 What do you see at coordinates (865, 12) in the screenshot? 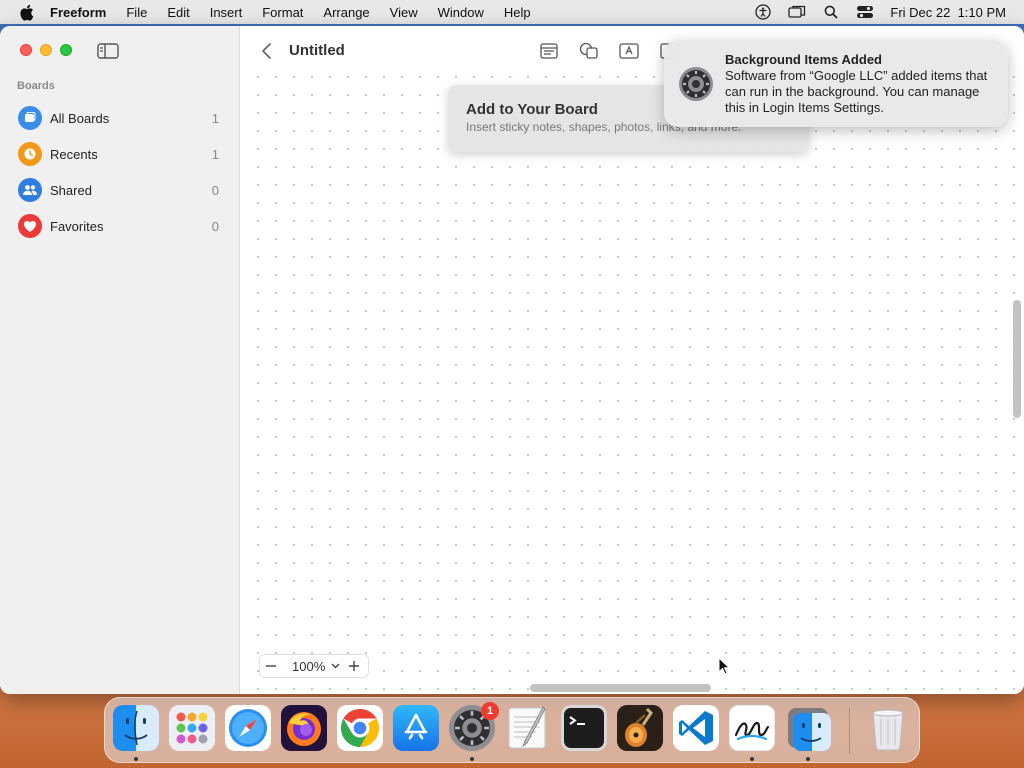
I see `control-center-icon` at bounding box center [865, 12].